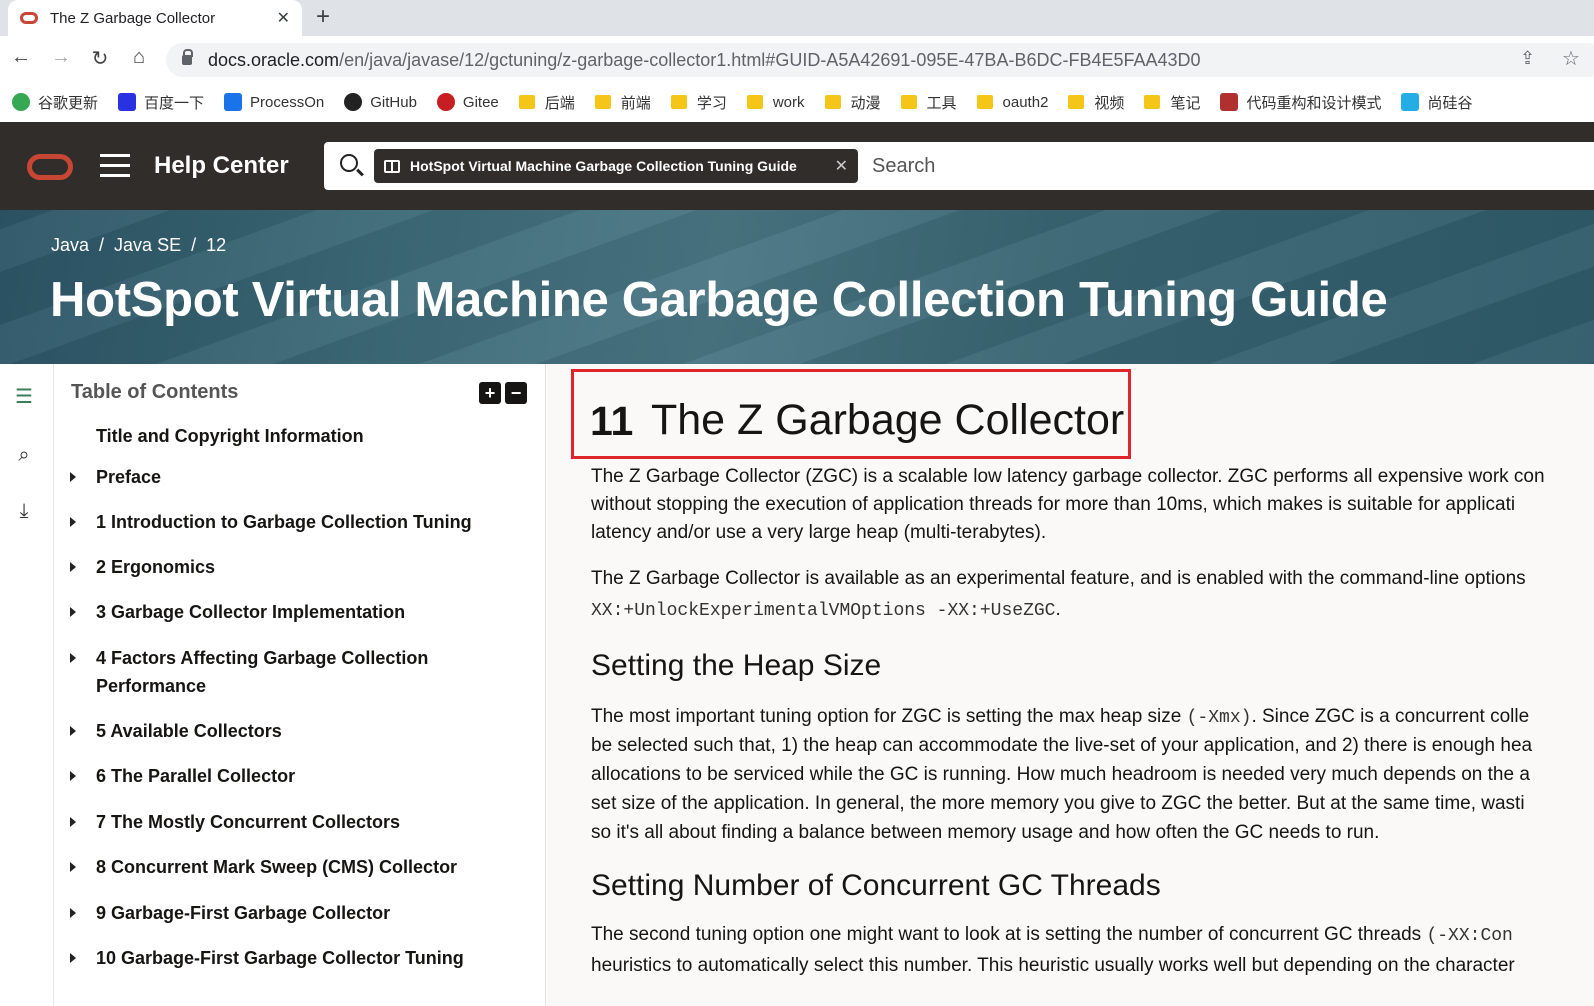  I want to click on toc-item-label: 3 Garbage Collector Implementation, so click(251, 612).